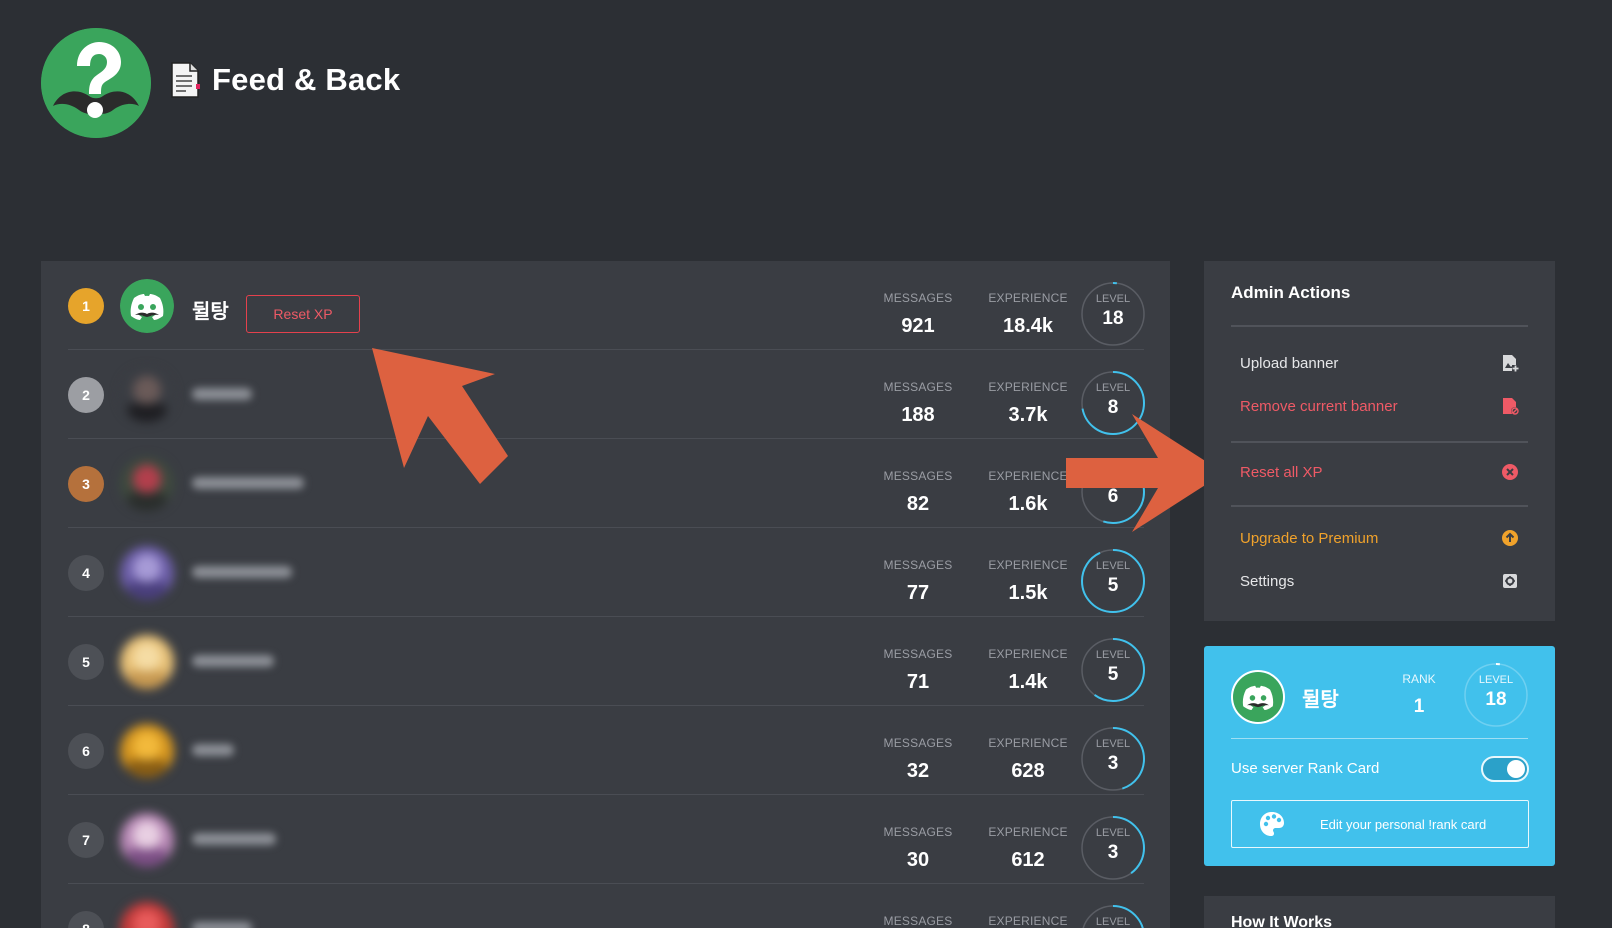 This screenshot has width=1612, height=928. I want to click on edit-rank-card-button: Edit your personal !rank card, so click(1380, 824).